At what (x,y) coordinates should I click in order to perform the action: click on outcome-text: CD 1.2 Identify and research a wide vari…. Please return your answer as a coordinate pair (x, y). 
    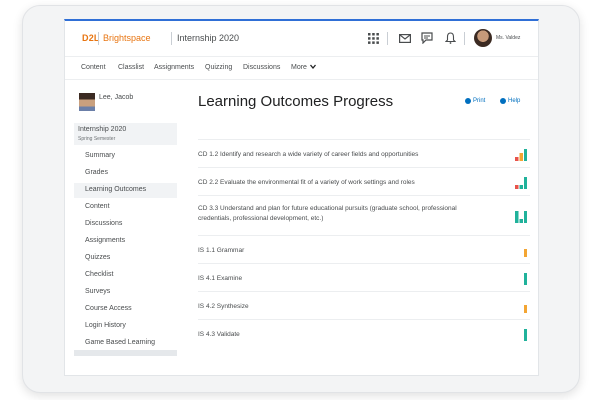
    Looking at the image, I should click on (308, 154).